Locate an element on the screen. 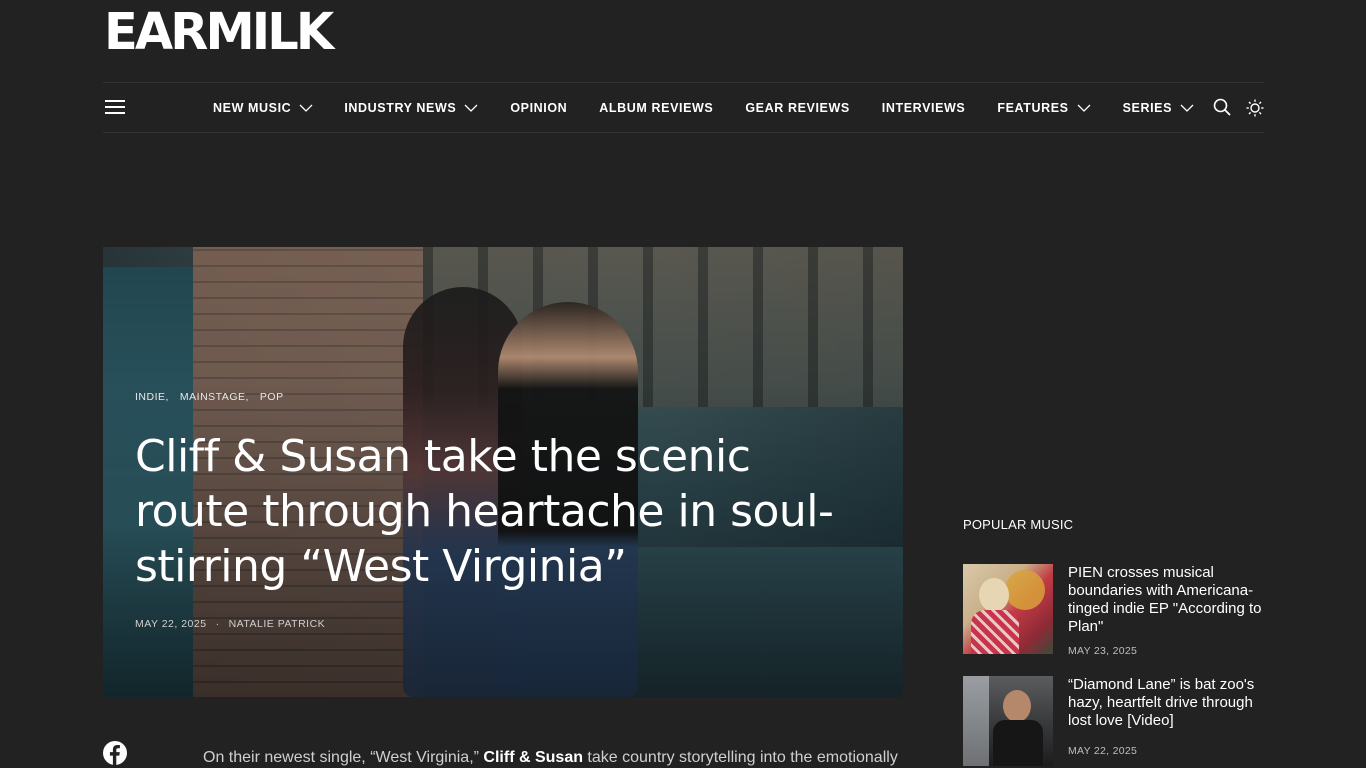 Image resolution: width=1366 pixels, height=768 pixels. popular-item-date: MAY 23, 2025 is located at coordinates (1103, 651).